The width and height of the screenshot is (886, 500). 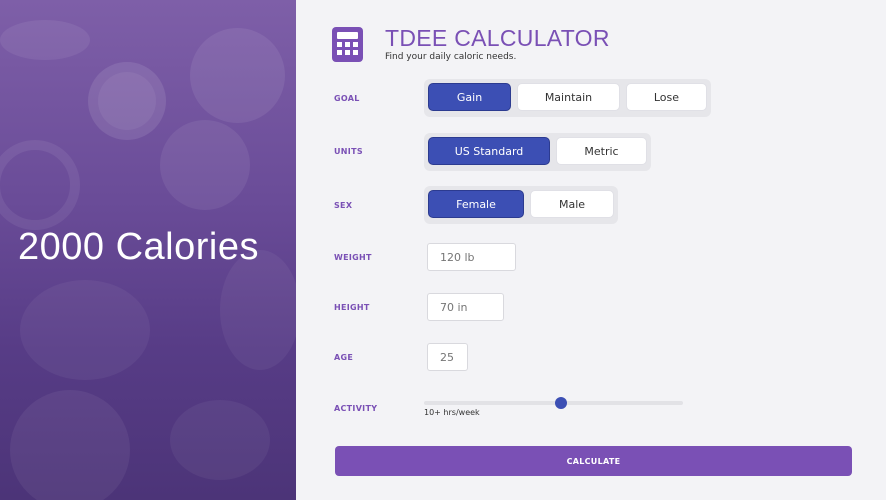 What do you see at coordinates (70, 445) in the screenshot?
I see `fruit-image` at bounding box center [70, 445].